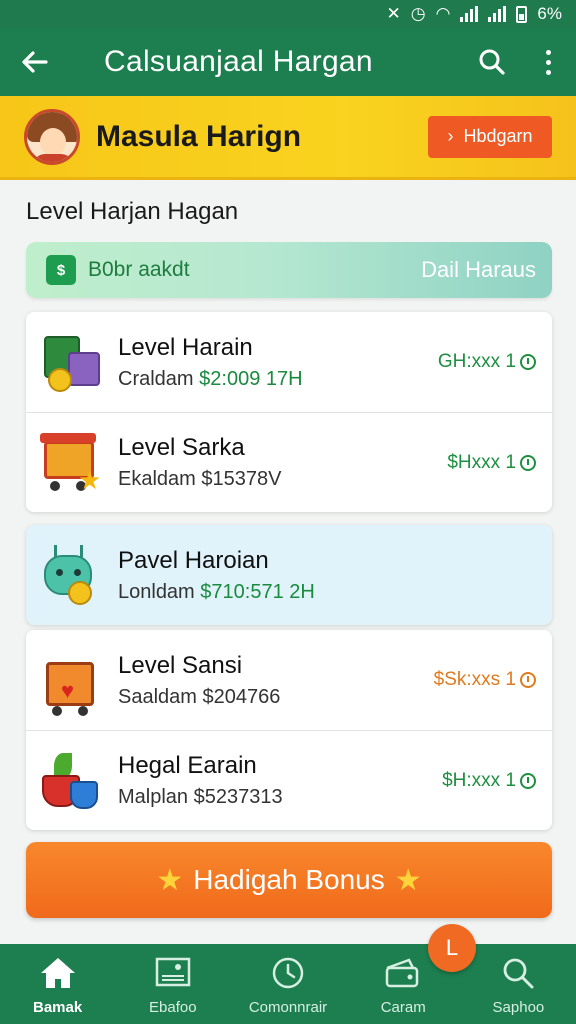 The height and width of the screenshot is (1024, 576). What do you see at coordinates (238, 797) in the screenshot?
I see `item-value: $5237313` at bounding box center [238, 797].